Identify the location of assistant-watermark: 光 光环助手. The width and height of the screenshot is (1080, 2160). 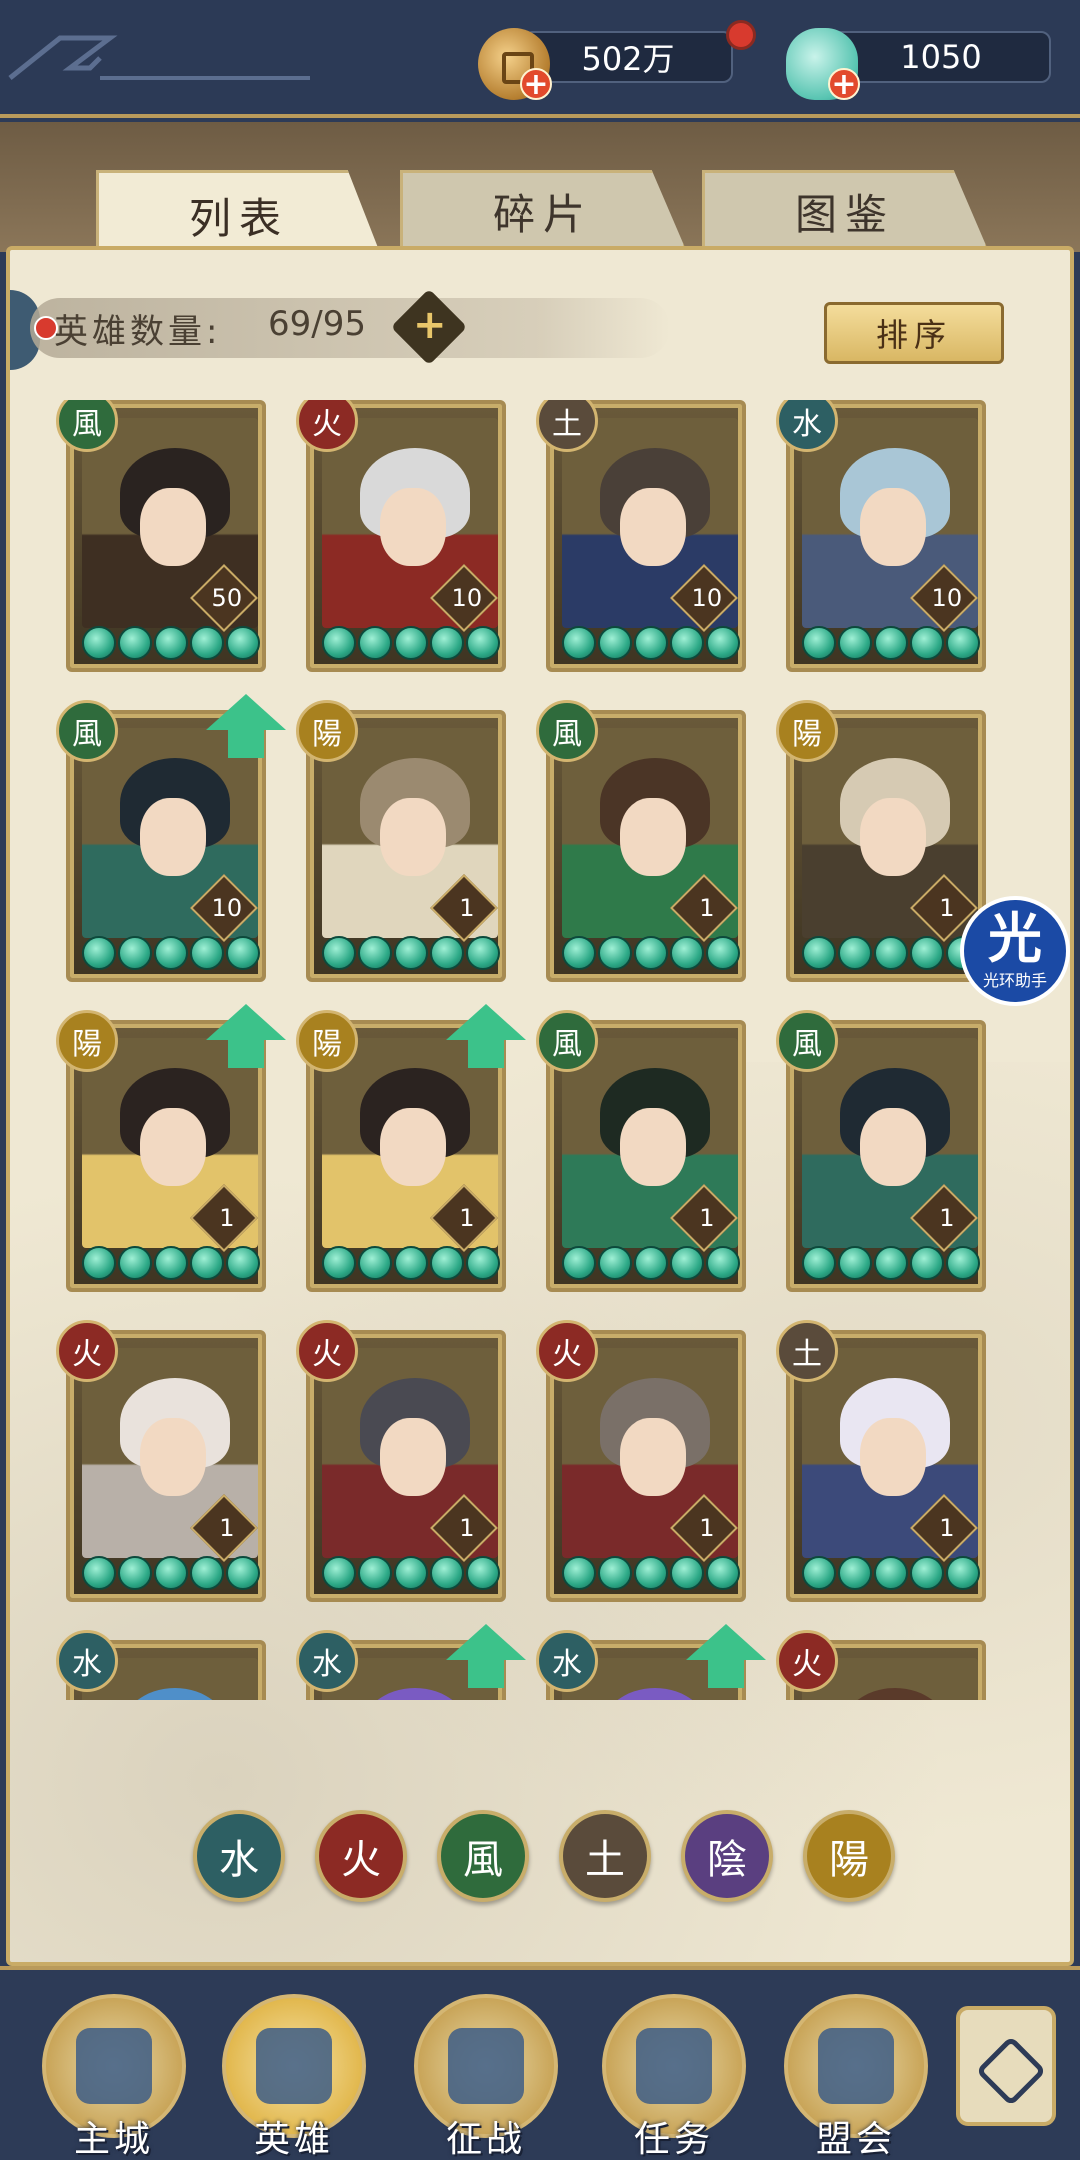
(1015, 951).